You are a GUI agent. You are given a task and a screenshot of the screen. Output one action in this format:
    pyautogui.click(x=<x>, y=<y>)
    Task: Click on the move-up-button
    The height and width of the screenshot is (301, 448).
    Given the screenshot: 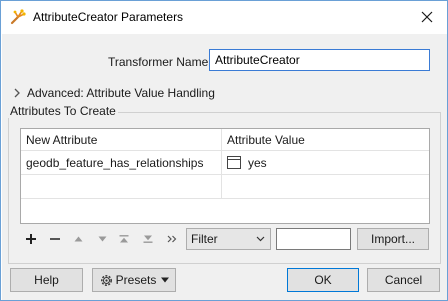 What is the action you would take?
    pyautogui.click(x=78, y=239)
    